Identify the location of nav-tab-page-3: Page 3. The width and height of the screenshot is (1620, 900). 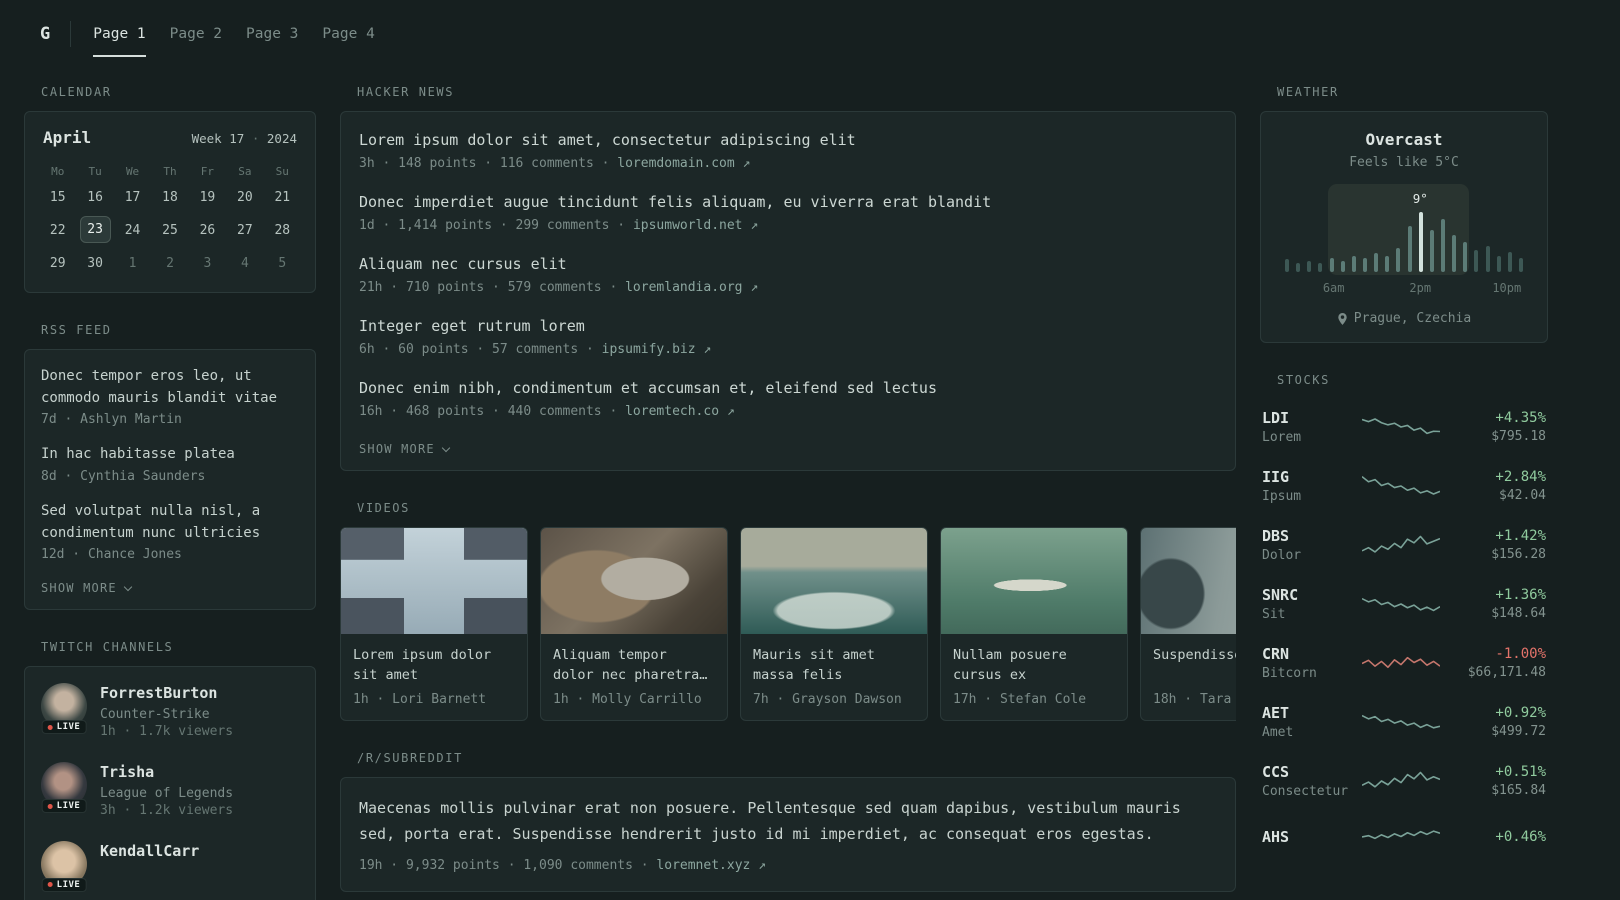
(272, 34).